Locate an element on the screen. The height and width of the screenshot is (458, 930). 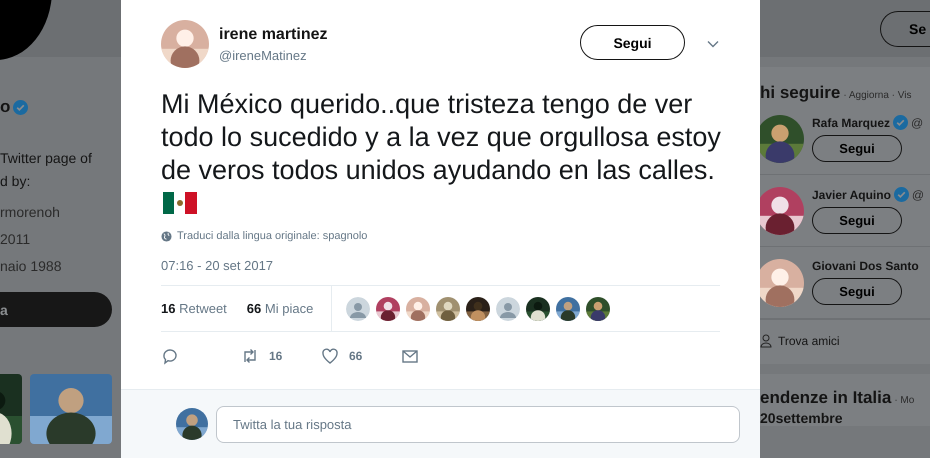
stat-link: 66 Mi piace is located at coordinates (280, 308).